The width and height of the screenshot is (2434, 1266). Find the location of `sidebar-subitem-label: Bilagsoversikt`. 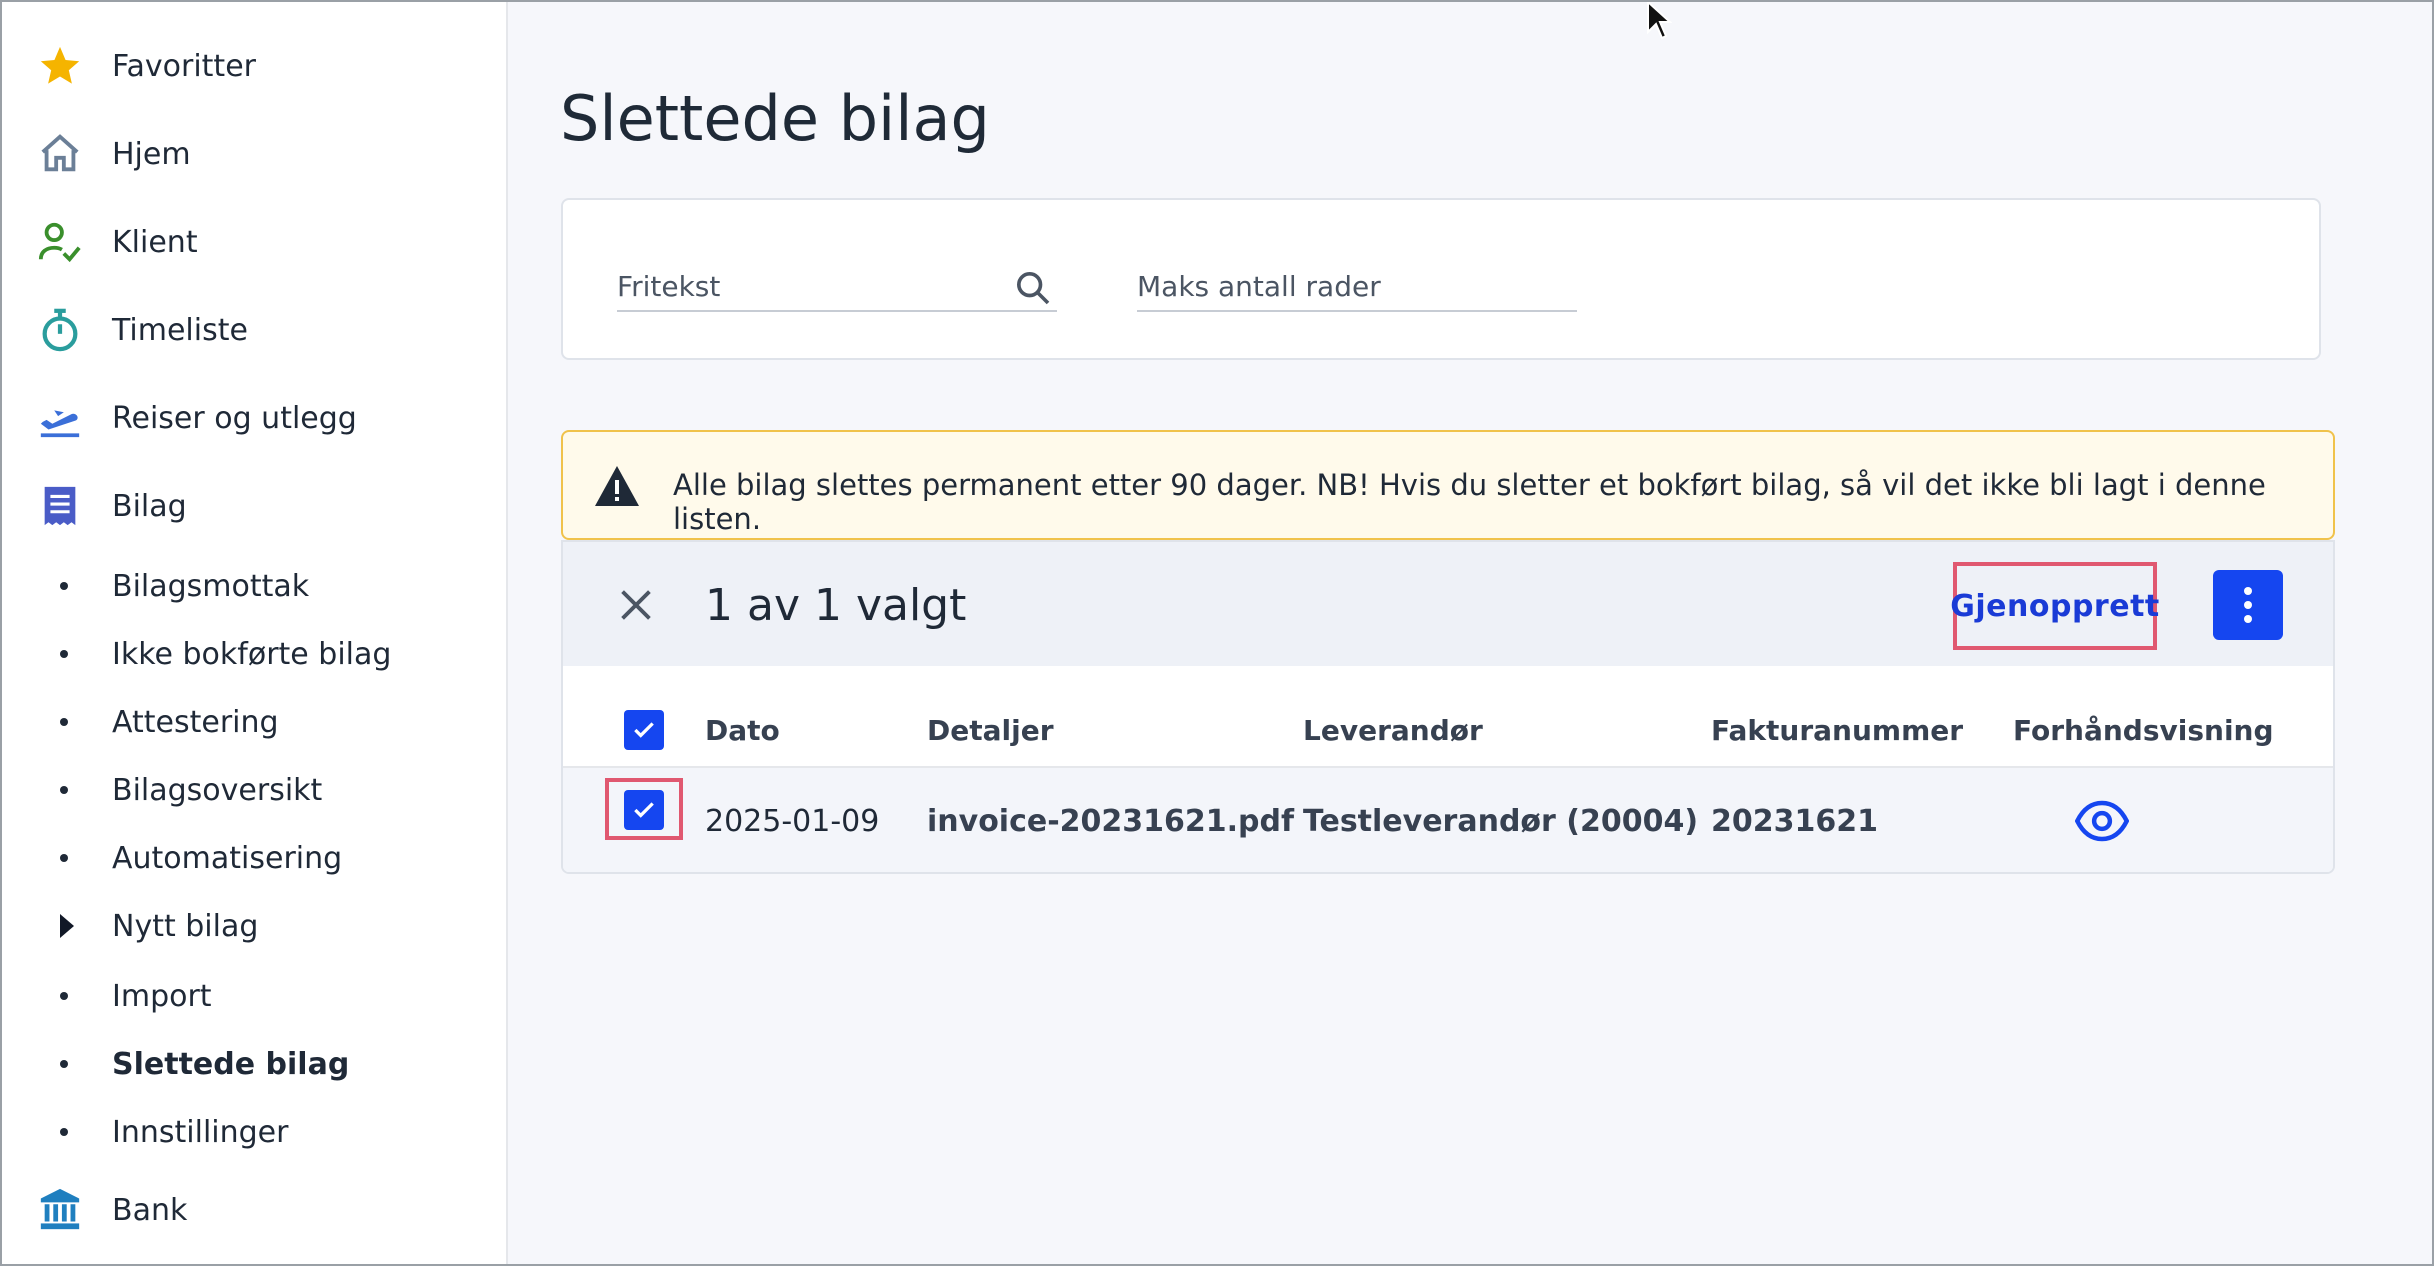

sidebar-subitem-label: Bilagsoversikt is located at coordinates (217, 790).